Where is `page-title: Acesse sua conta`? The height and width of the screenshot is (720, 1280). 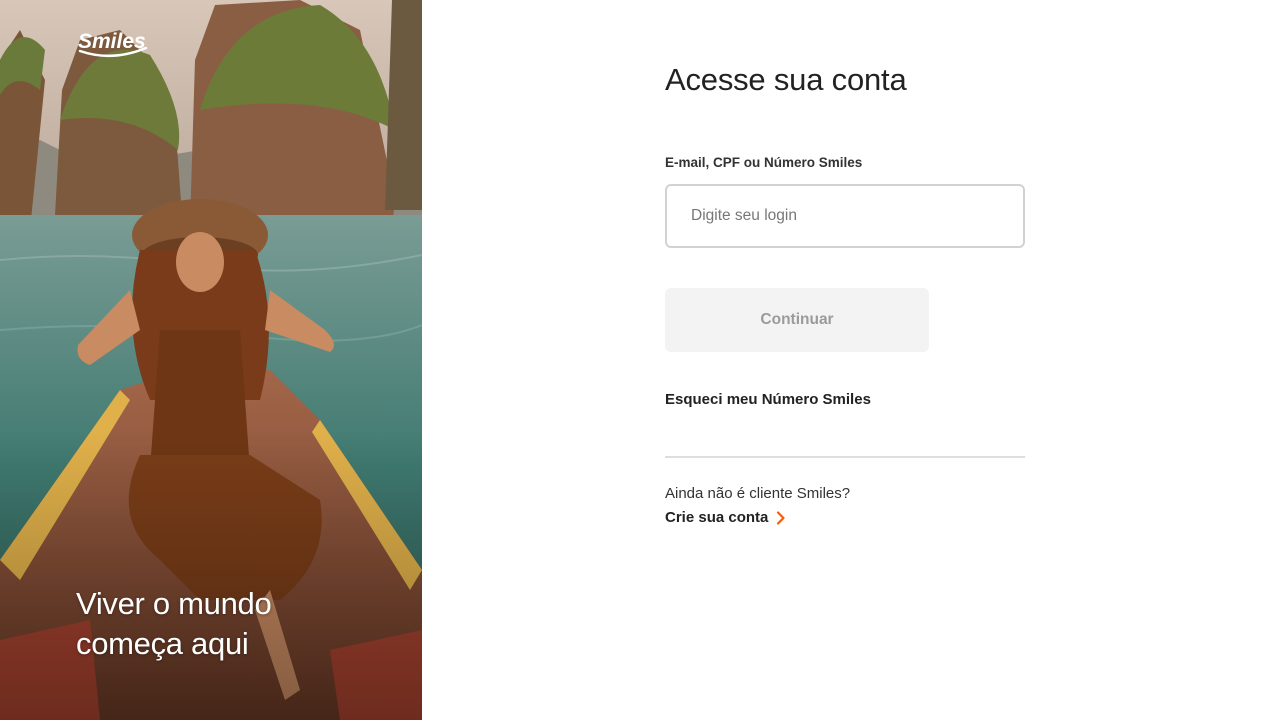 page-title: Acesse sua conta is located at coordinates (786, 79).